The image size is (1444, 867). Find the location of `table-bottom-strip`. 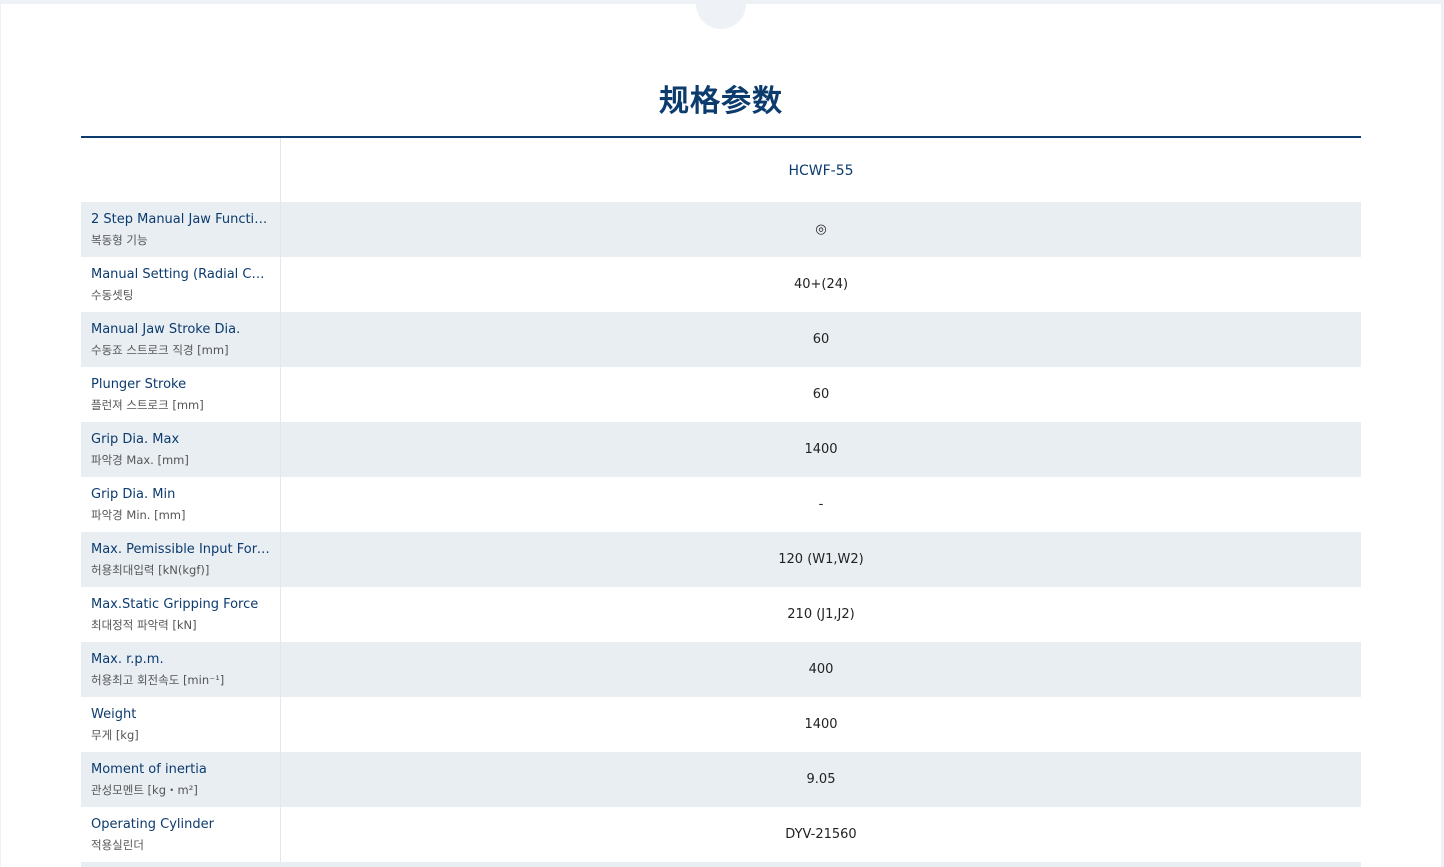

table-bottom-strip is located at coordinates (721, 864).